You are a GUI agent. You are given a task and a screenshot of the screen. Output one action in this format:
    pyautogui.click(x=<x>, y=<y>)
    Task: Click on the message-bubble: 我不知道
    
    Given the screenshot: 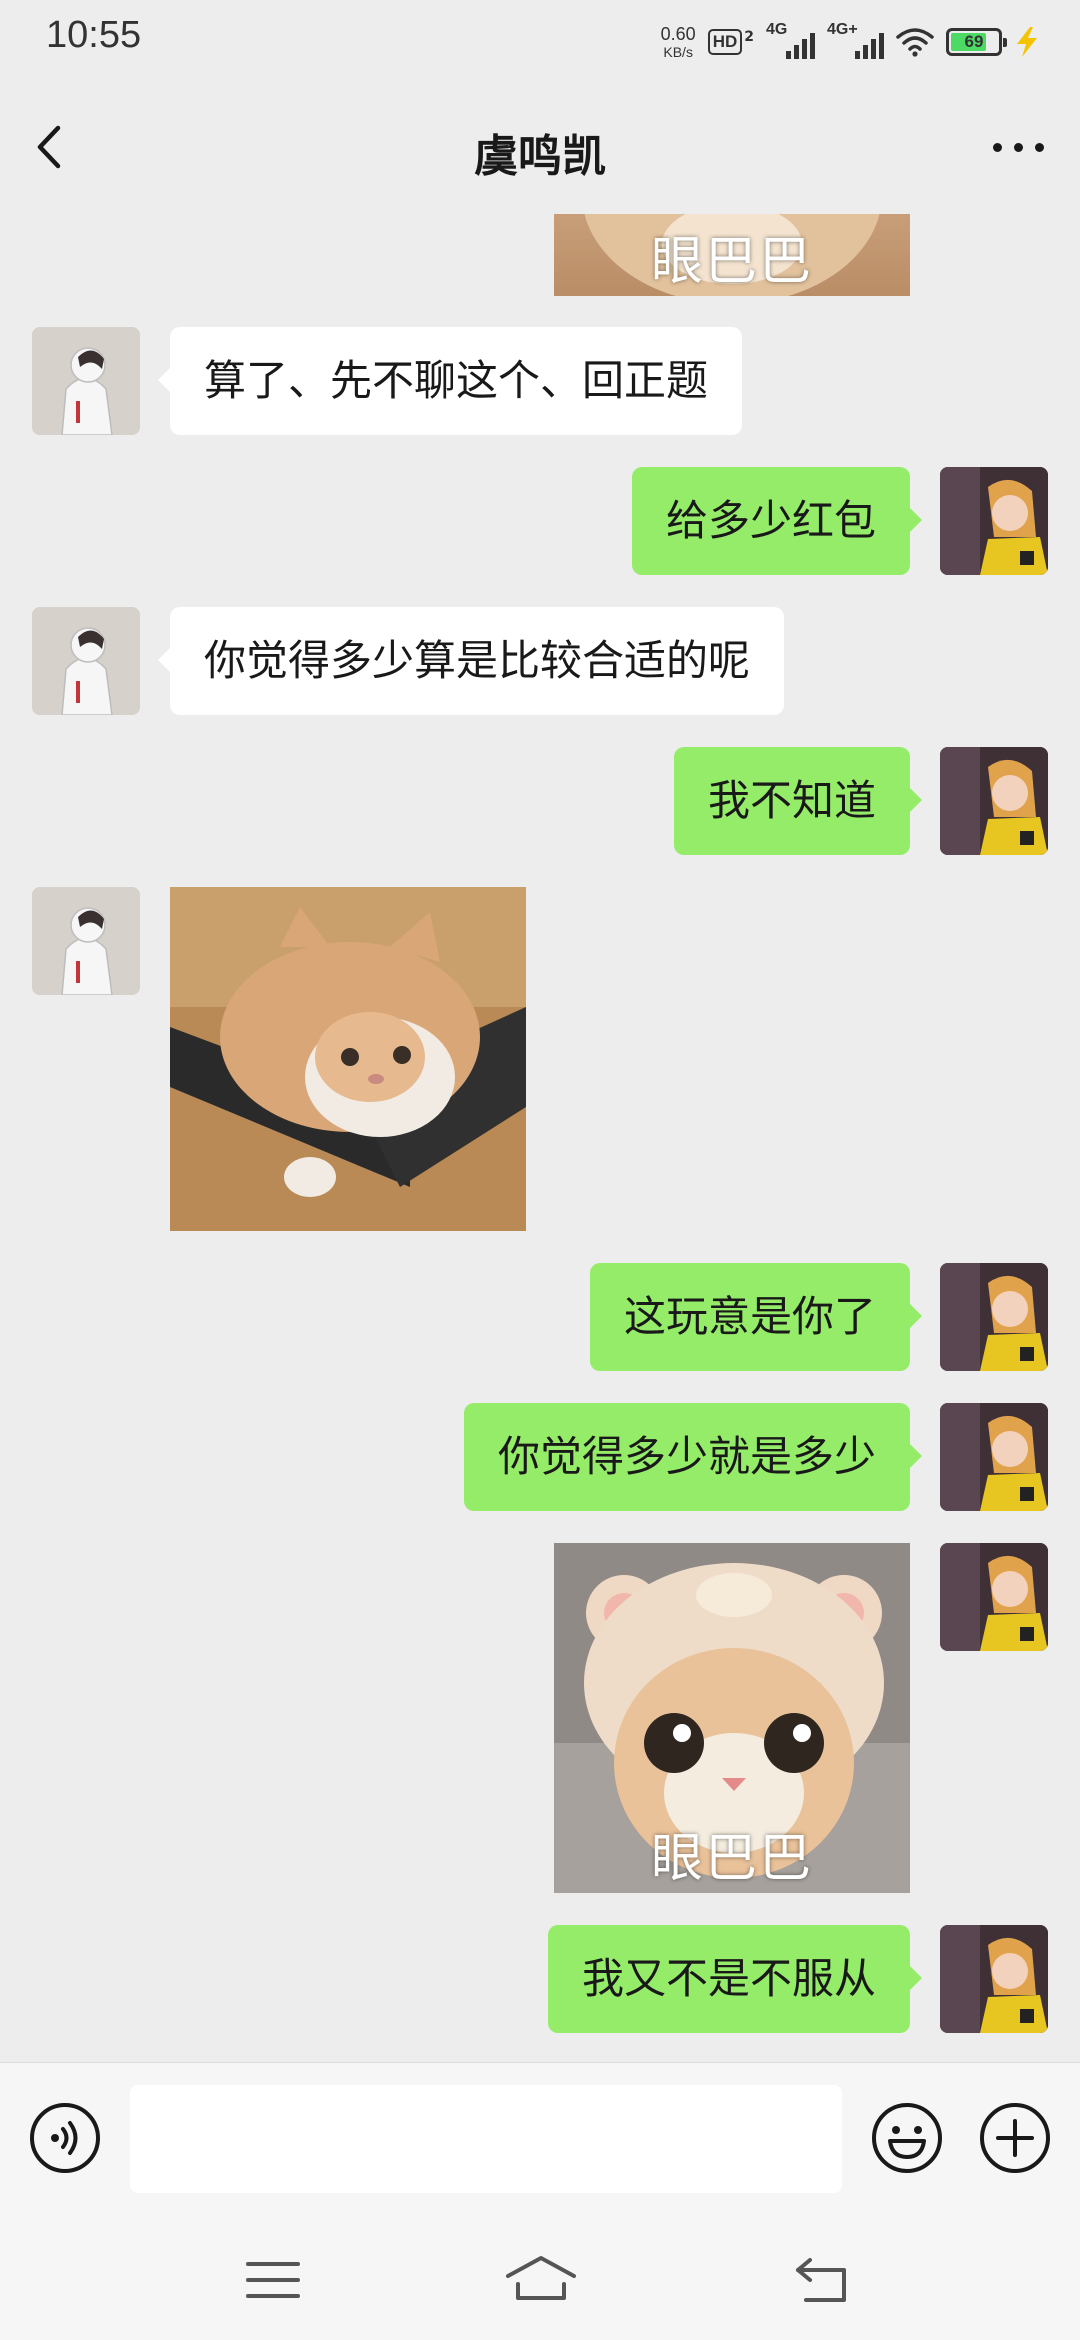 What is the action you would take?
    pyautogui.click(x=798, y=801)
    